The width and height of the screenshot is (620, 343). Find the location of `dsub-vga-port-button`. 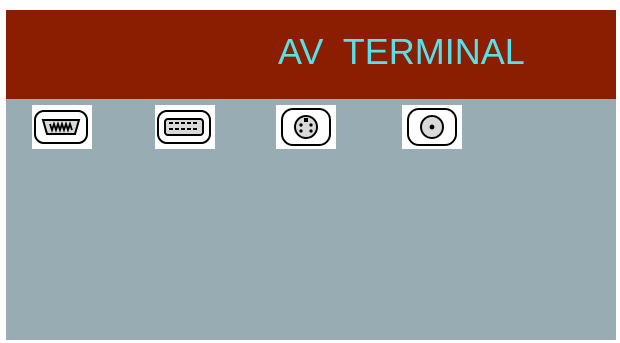

dsub-vga-port-button is located at coordinates (62, 127).